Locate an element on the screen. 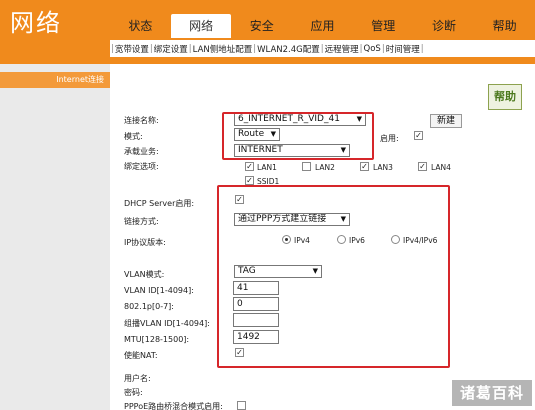 Image resolution: width=535 pixels, height=410 pixels. lan3-label: LAN3 is located at coordinates (383, 167).